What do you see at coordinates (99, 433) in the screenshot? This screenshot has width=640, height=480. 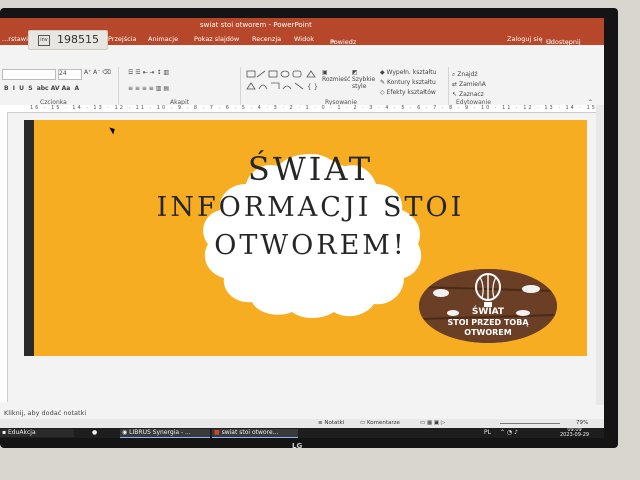 I see `firefox-icon: ●` at bounding box center [99, 433].